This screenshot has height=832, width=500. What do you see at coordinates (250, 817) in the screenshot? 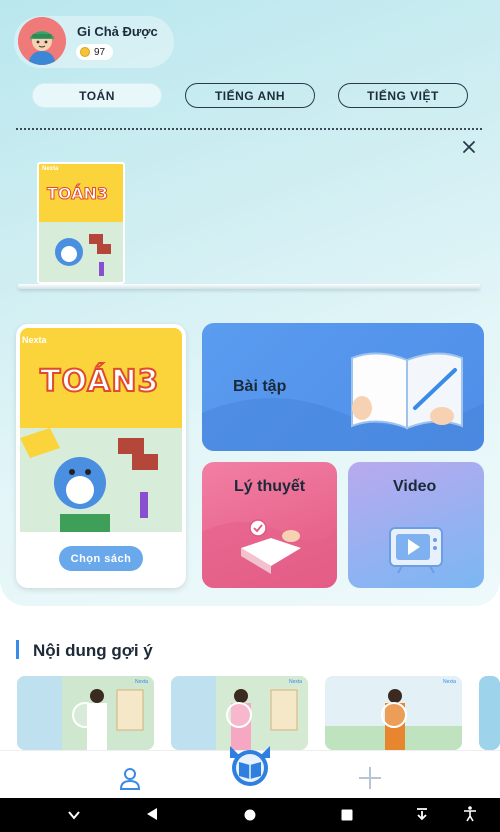
I see `home-icon` at bounding box center [250, 817].